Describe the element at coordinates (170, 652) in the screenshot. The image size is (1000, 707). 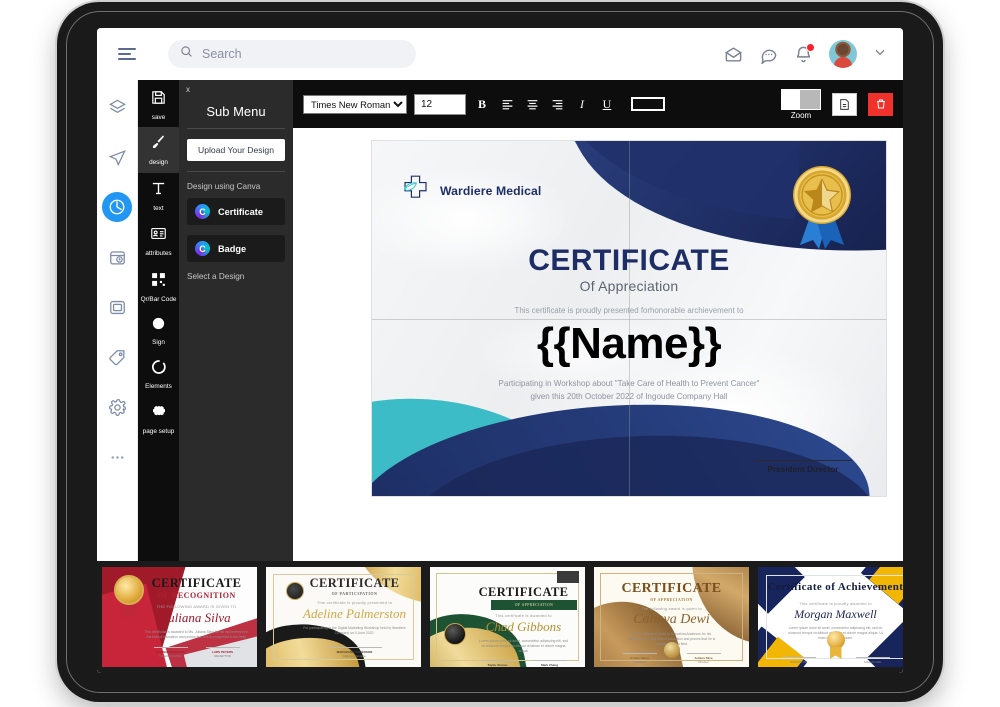
I see `signature: HANNAH MORALES VIDEO MASTER` at that location.